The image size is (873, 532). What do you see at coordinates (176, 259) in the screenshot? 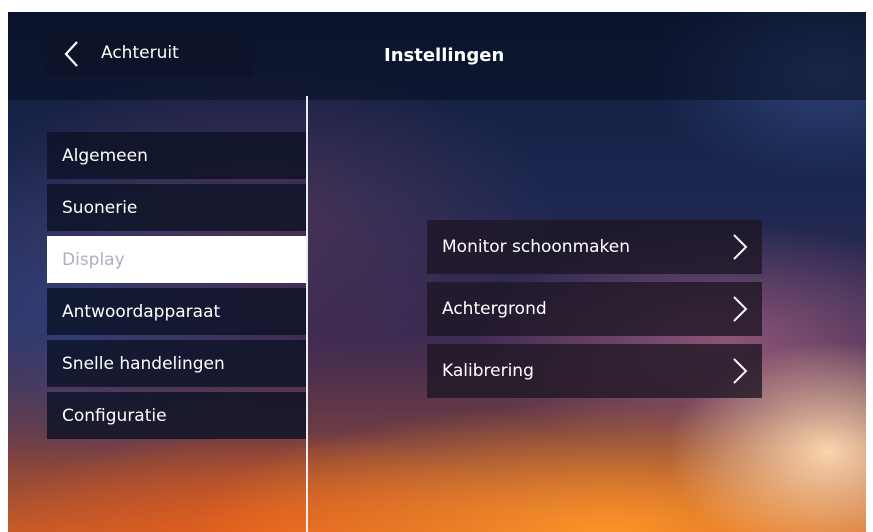
I see `sidebar-item-display: Display` at bounding box center [176, 259].